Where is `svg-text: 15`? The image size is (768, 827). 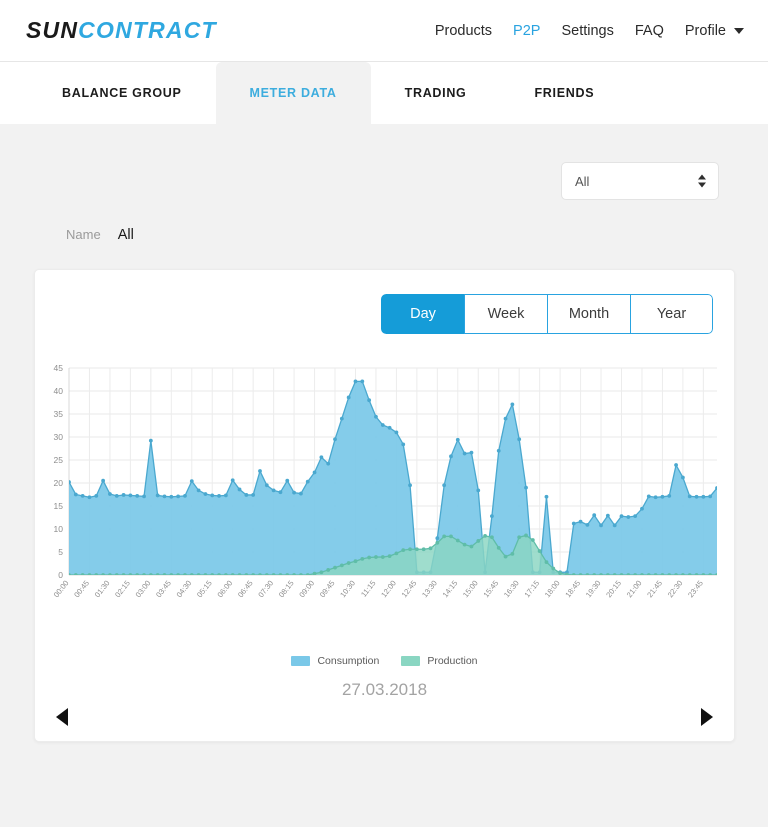 svg-text: 15 is located at coordinates (59, 506).